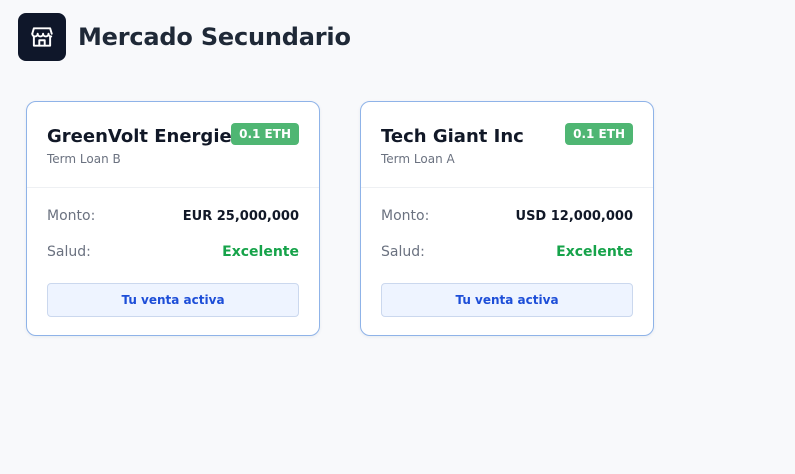  I want to click on page-header: Mercado Secundario, so click(184, 37).